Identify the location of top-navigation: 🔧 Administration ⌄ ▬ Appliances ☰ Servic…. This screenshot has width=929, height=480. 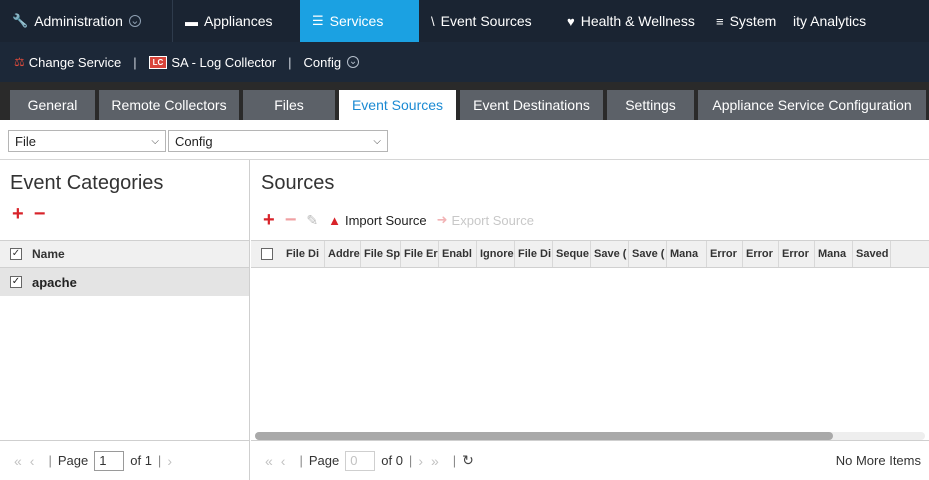
(464, 21).